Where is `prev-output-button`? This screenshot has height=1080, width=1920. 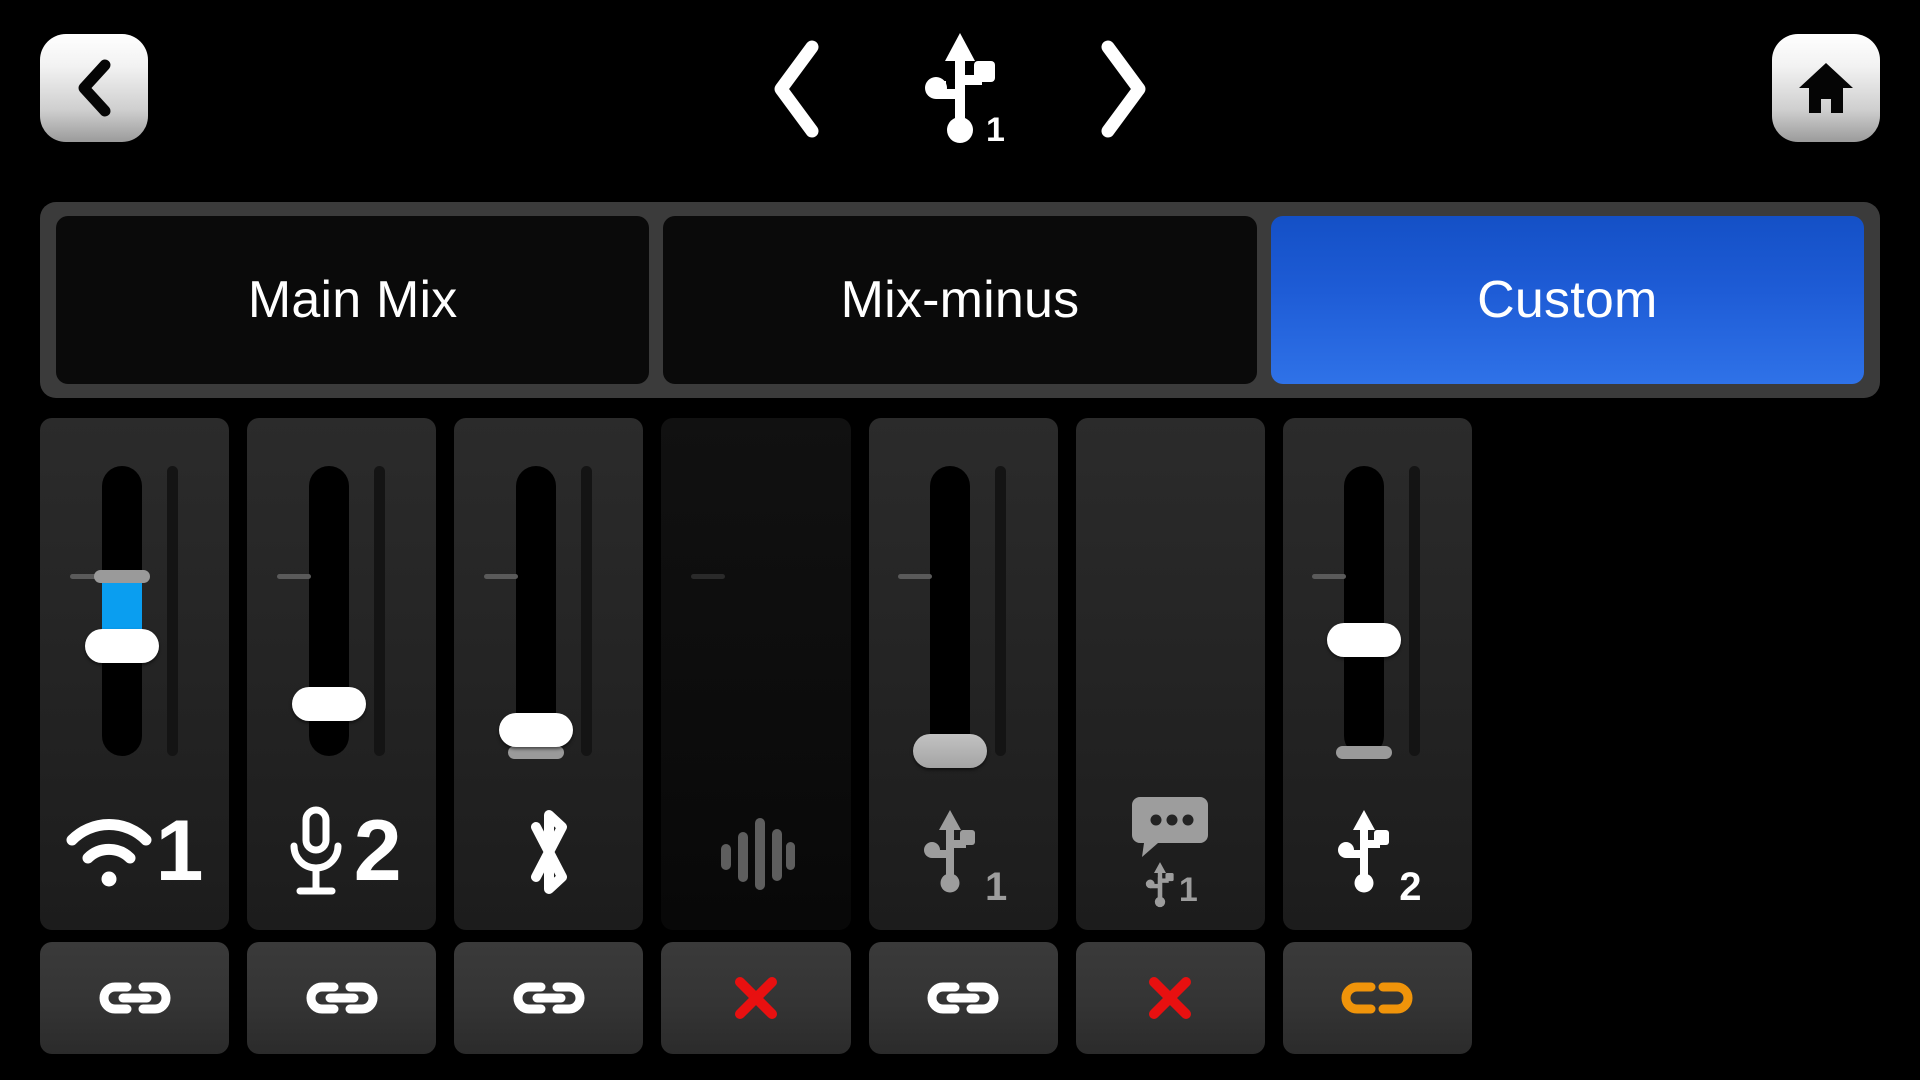
prev-output-button is located at coordinates (797, 89).